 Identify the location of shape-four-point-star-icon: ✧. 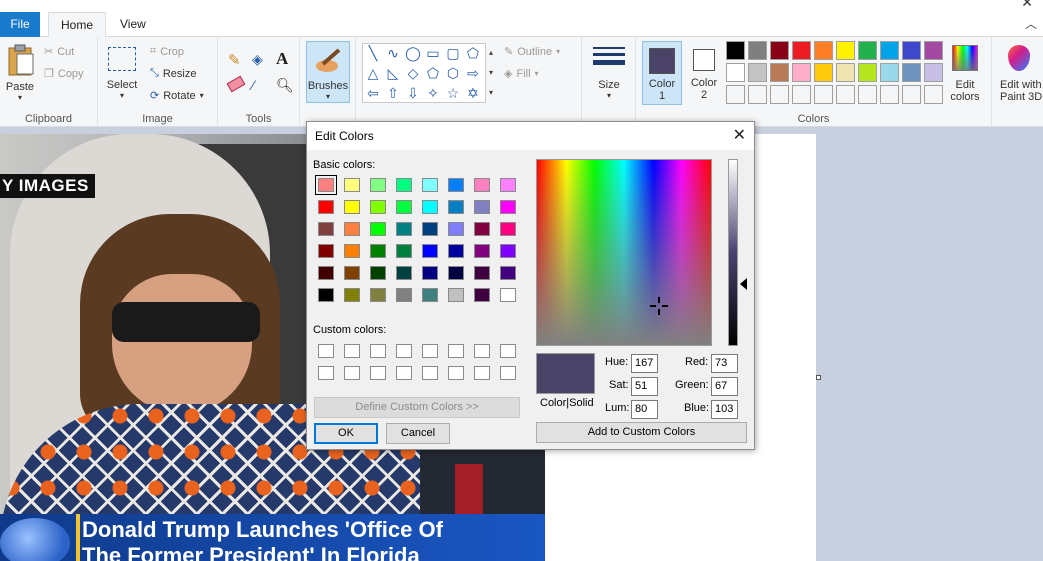
(433, 93).